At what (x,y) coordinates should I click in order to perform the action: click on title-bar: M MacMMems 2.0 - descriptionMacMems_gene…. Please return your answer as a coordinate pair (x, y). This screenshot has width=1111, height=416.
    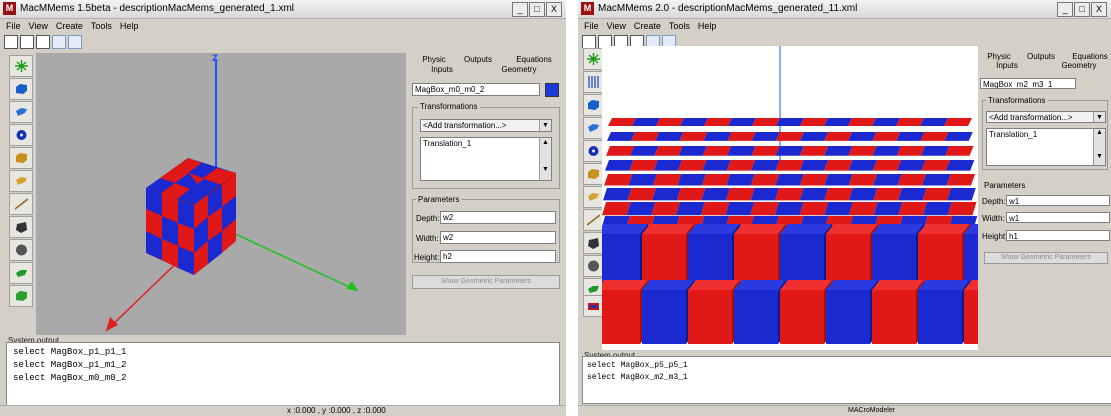
    Looking at the image, I should click on (844, 9).